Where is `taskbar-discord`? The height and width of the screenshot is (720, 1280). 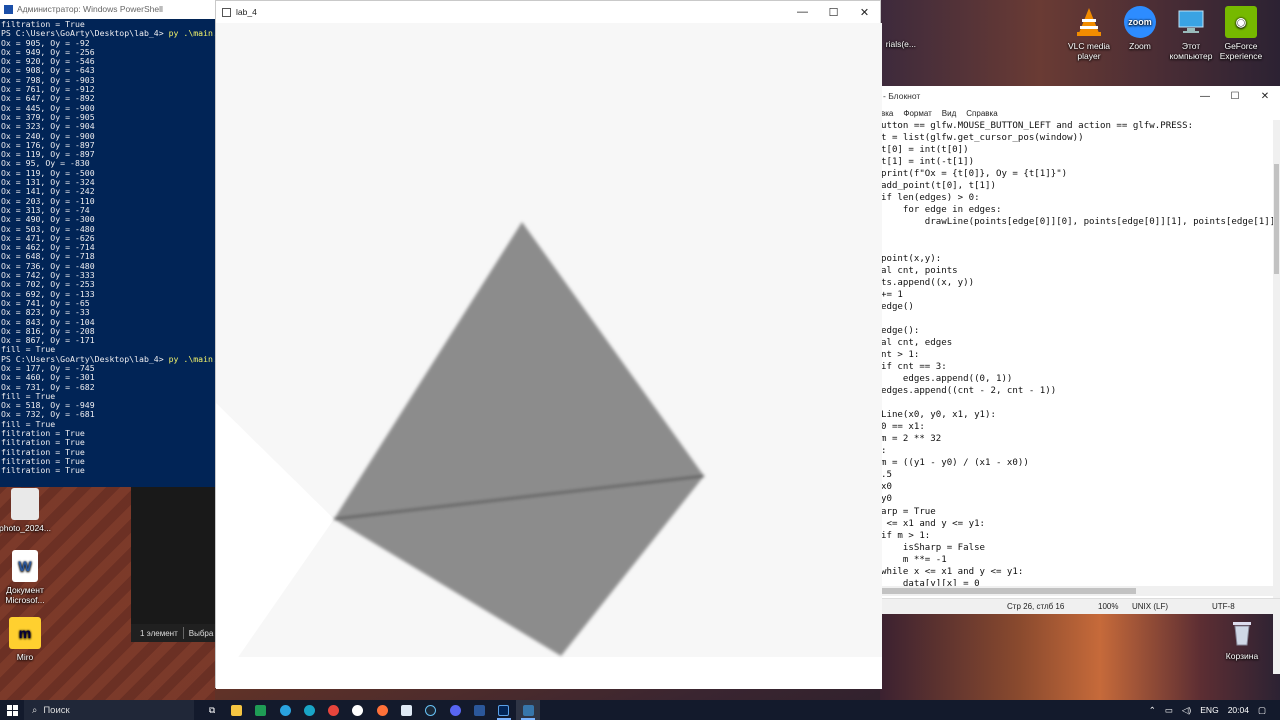
taskbar-discord is located at coordinates (455, 710).